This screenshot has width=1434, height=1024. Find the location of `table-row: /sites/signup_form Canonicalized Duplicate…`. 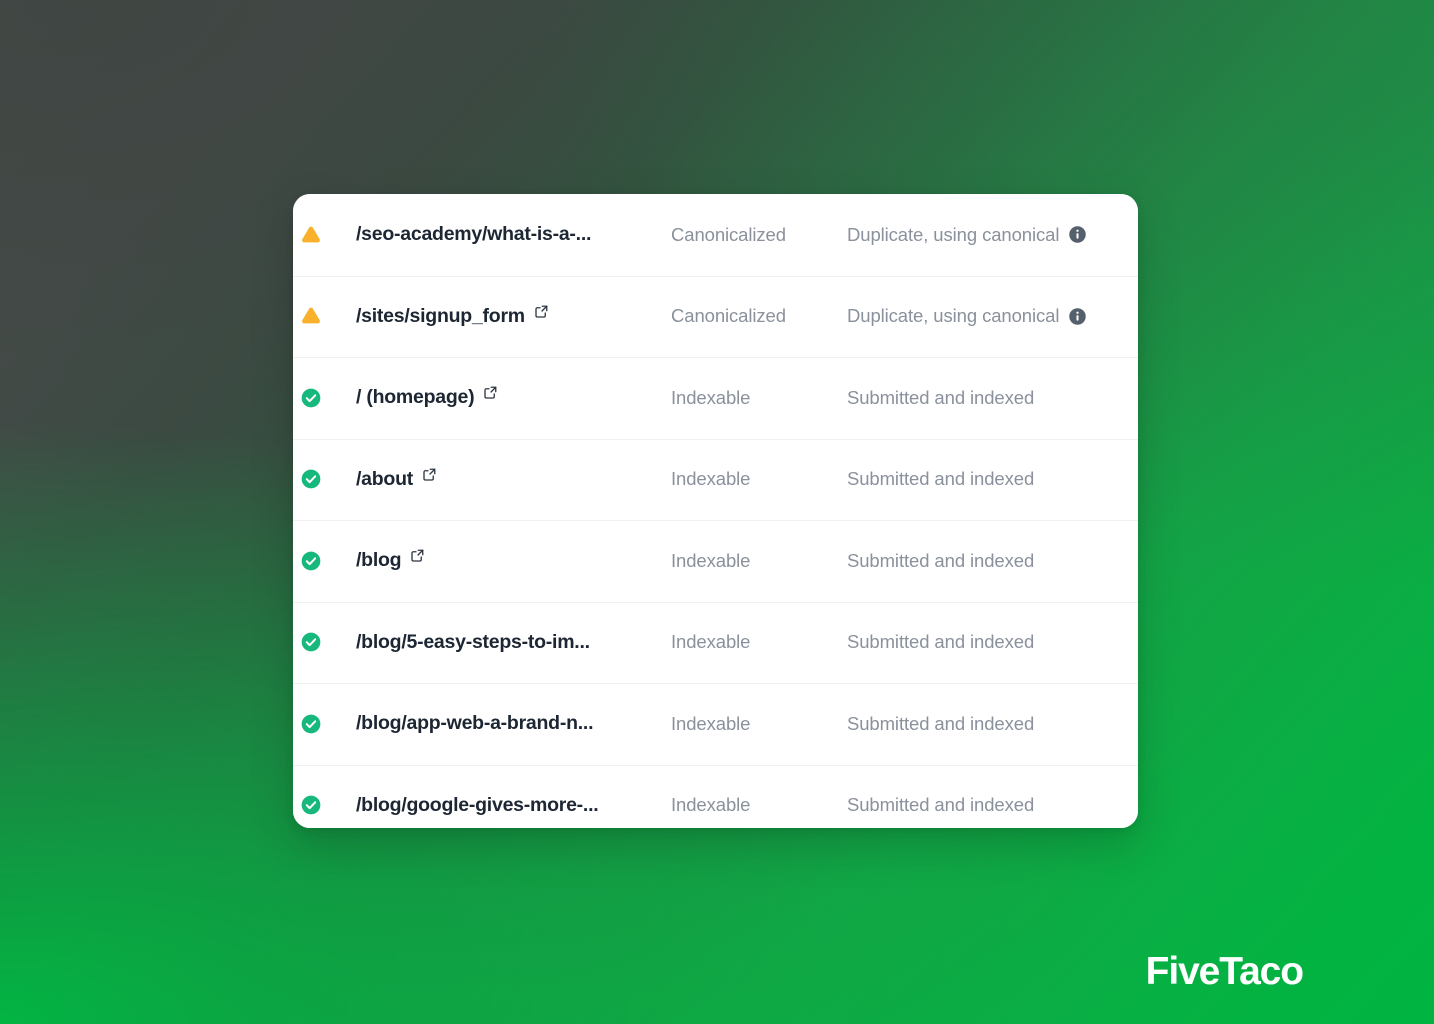

table-row: /sites/signup_form Canonicalized Duplicate… is located at coordinates (715, 316).